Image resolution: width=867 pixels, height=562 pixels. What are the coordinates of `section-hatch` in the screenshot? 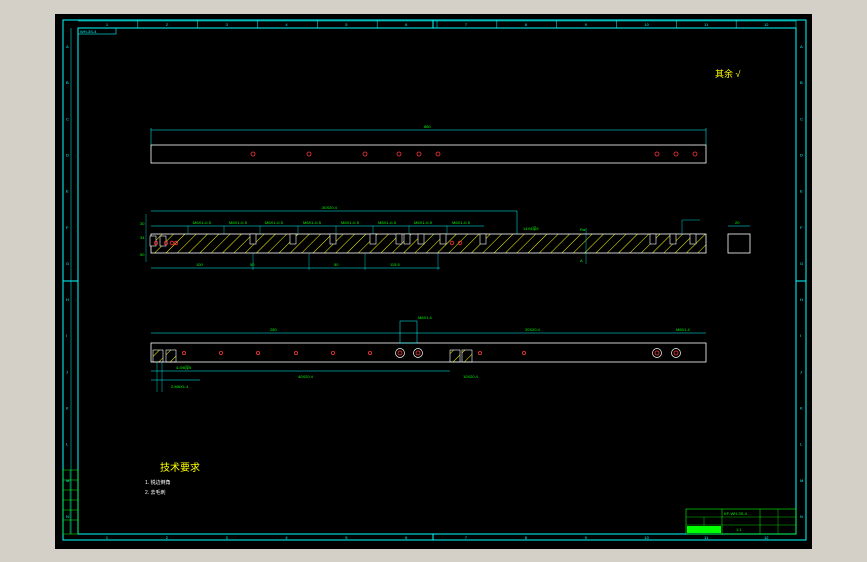 It's located at (428, 243).